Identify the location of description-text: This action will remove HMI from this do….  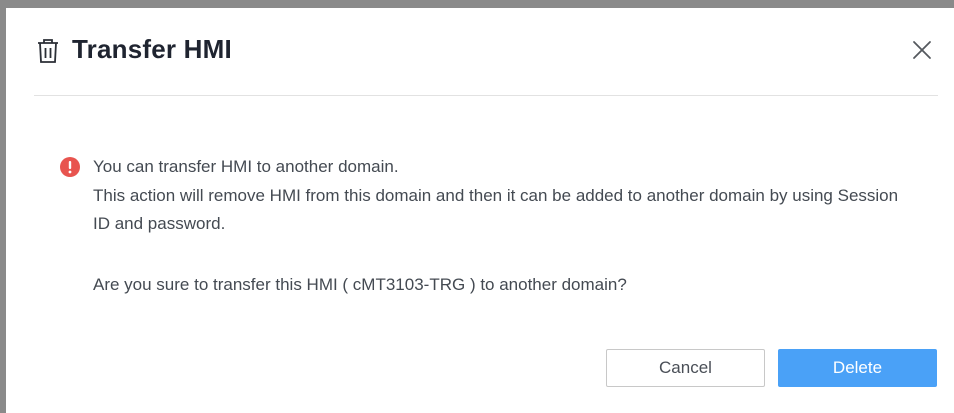
(496, 209).